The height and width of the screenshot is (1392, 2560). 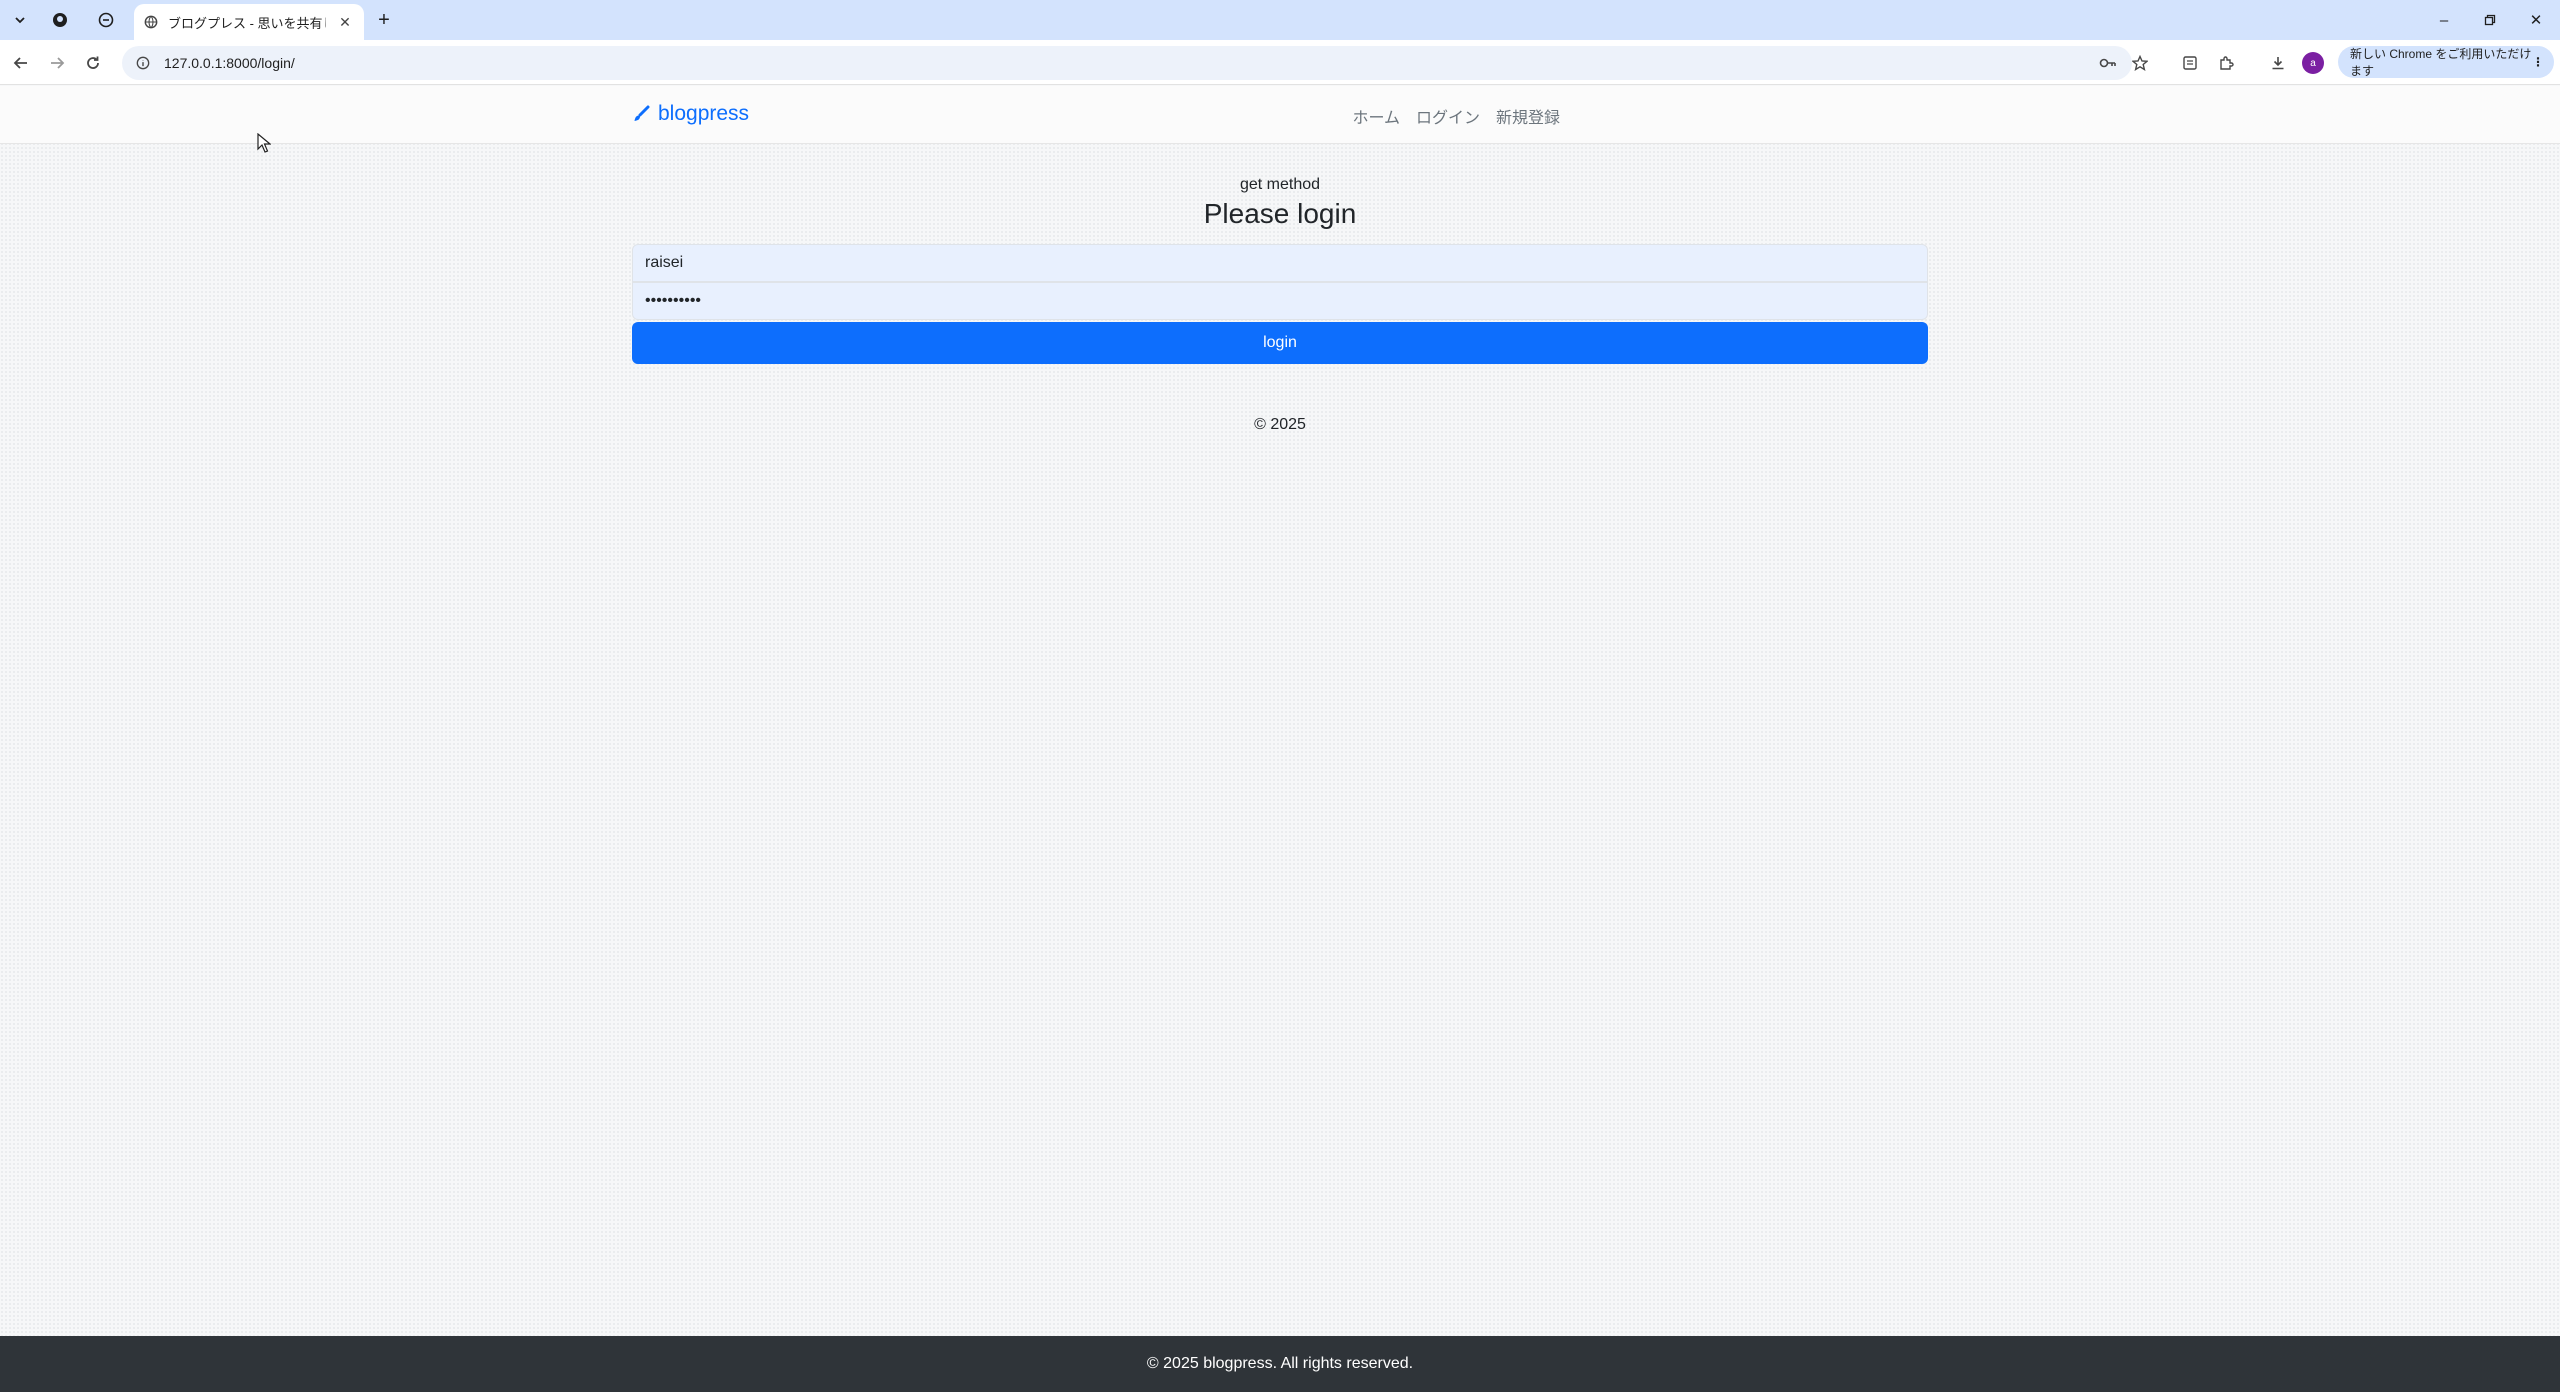 I want to click on github-tab-icon, so click(x=60, y=20).